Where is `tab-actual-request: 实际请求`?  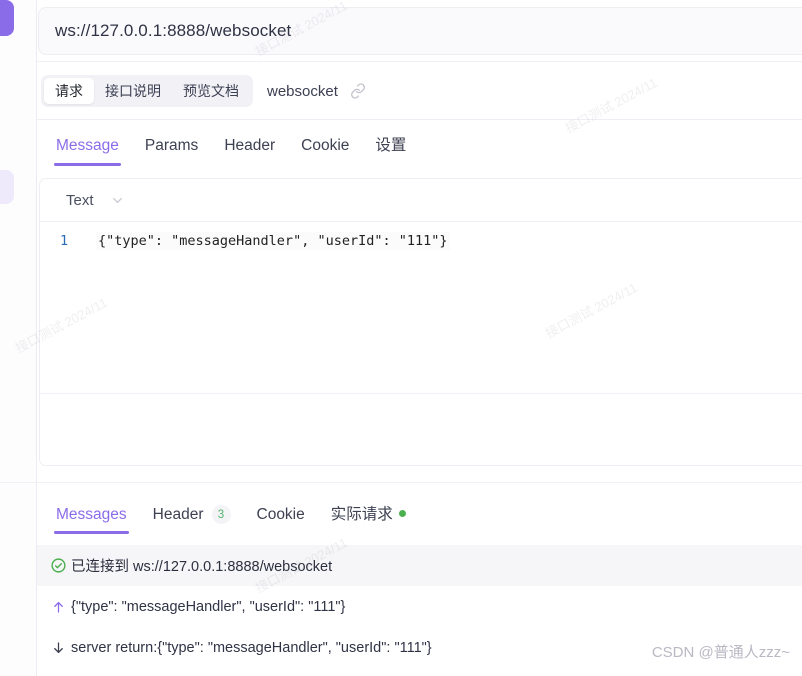 tab-actual-request: 实际请求 is located at coordinates (368, 518).